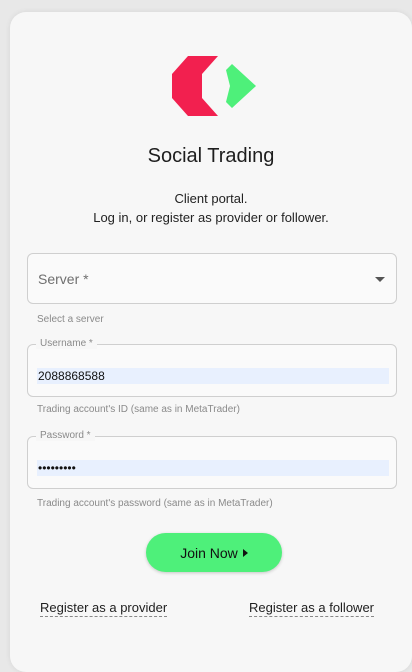 The image size is (412, 672). I want to click on server-helper: Select a server, so click(70, 319).